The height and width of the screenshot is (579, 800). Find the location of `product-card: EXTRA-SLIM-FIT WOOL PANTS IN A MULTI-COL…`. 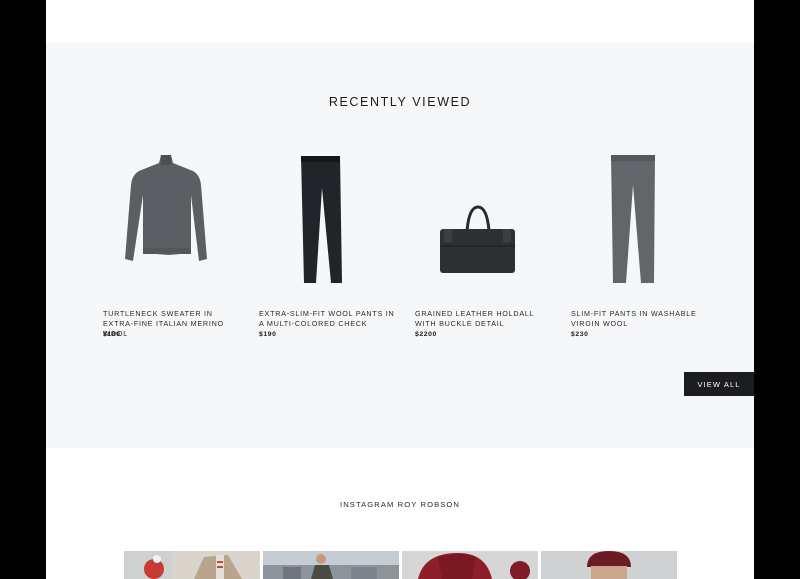

product-card: EXTRA-SLIM-FIT WOOL PANTS IN A MULTI-COL… is located at coordinates (330, 240).